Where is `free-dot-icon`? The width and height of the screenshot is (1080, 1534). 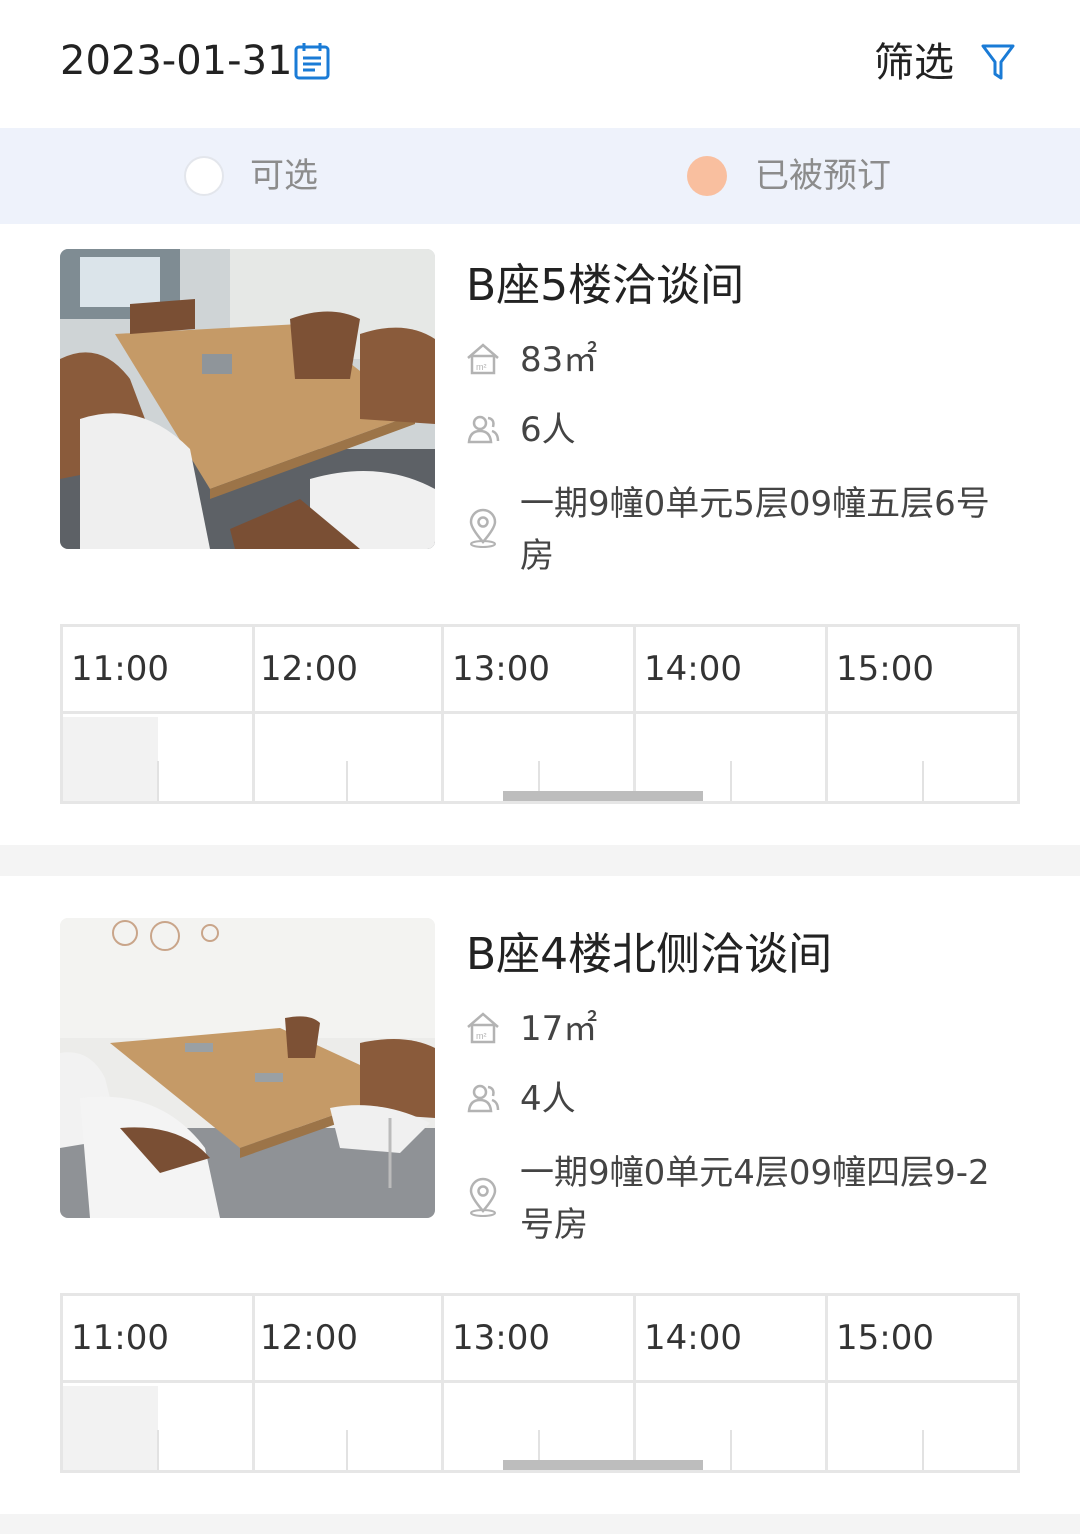 free-dot-icon is located at coordinates (204, 176).